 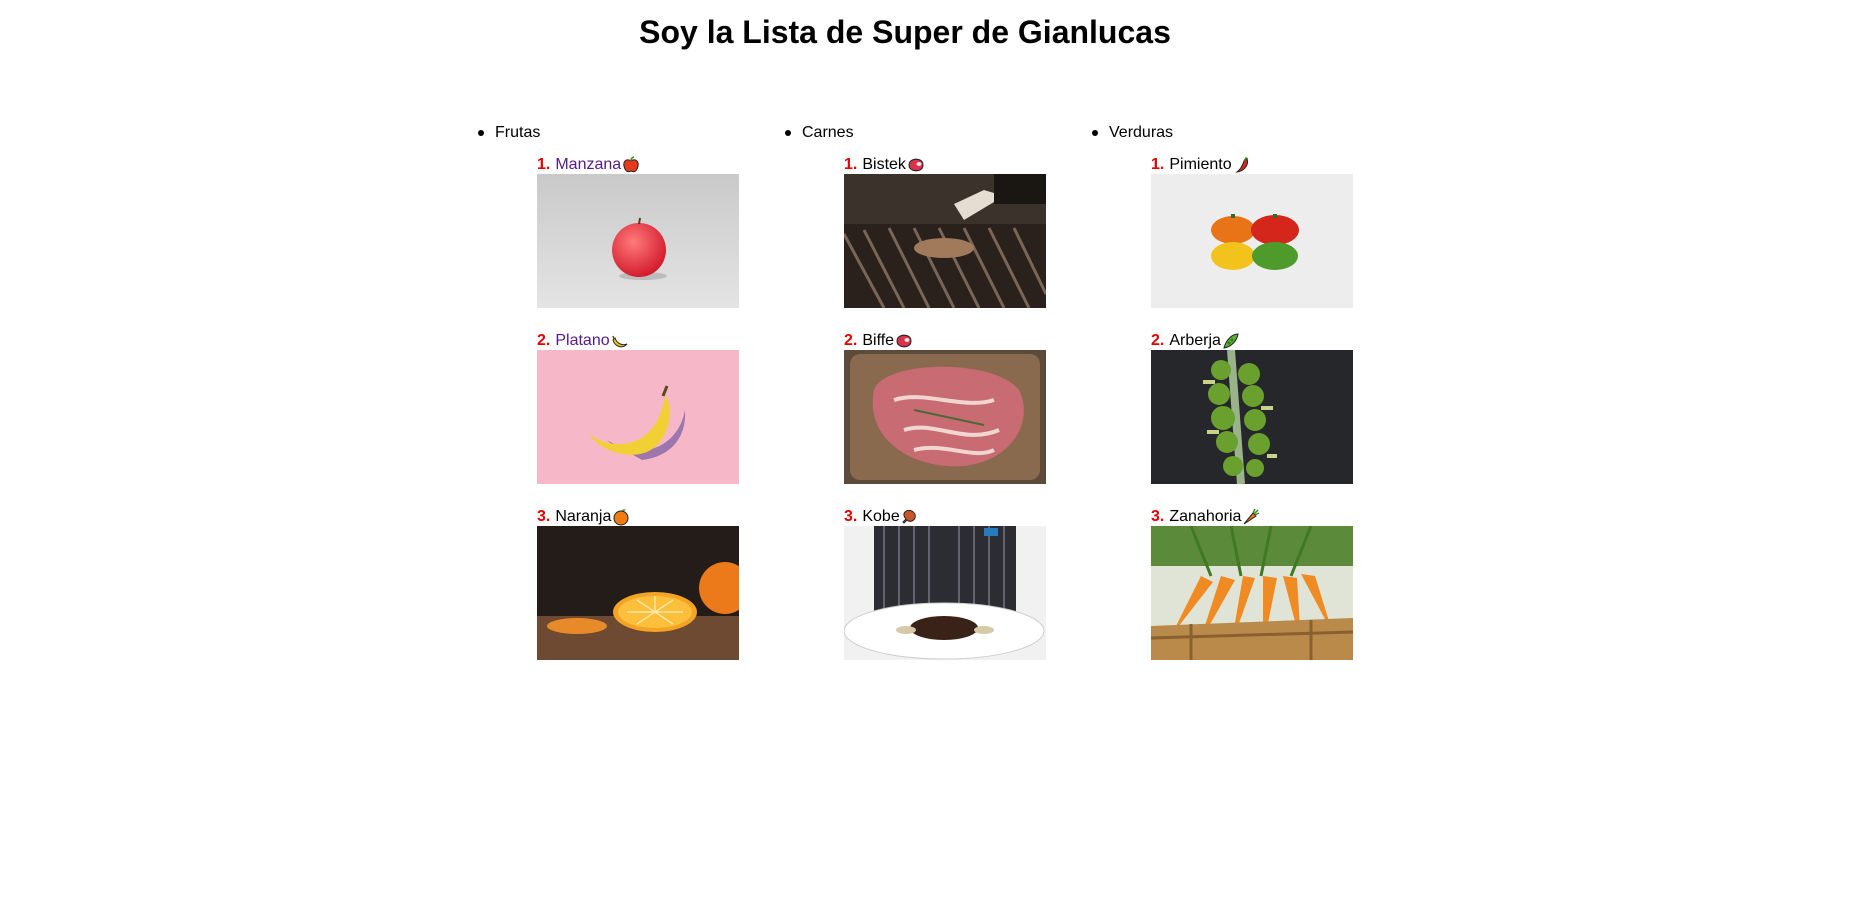 I want to click on carrot-icon, so click(x=1252, y=516).